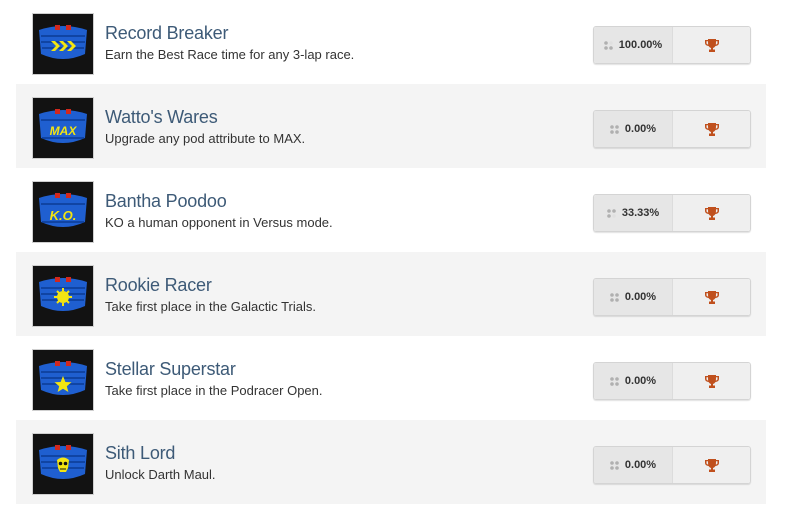 The width and height of the screenshot is (799, 523). I want to click on unlock-percent: 33.33%, so click(640, 213).